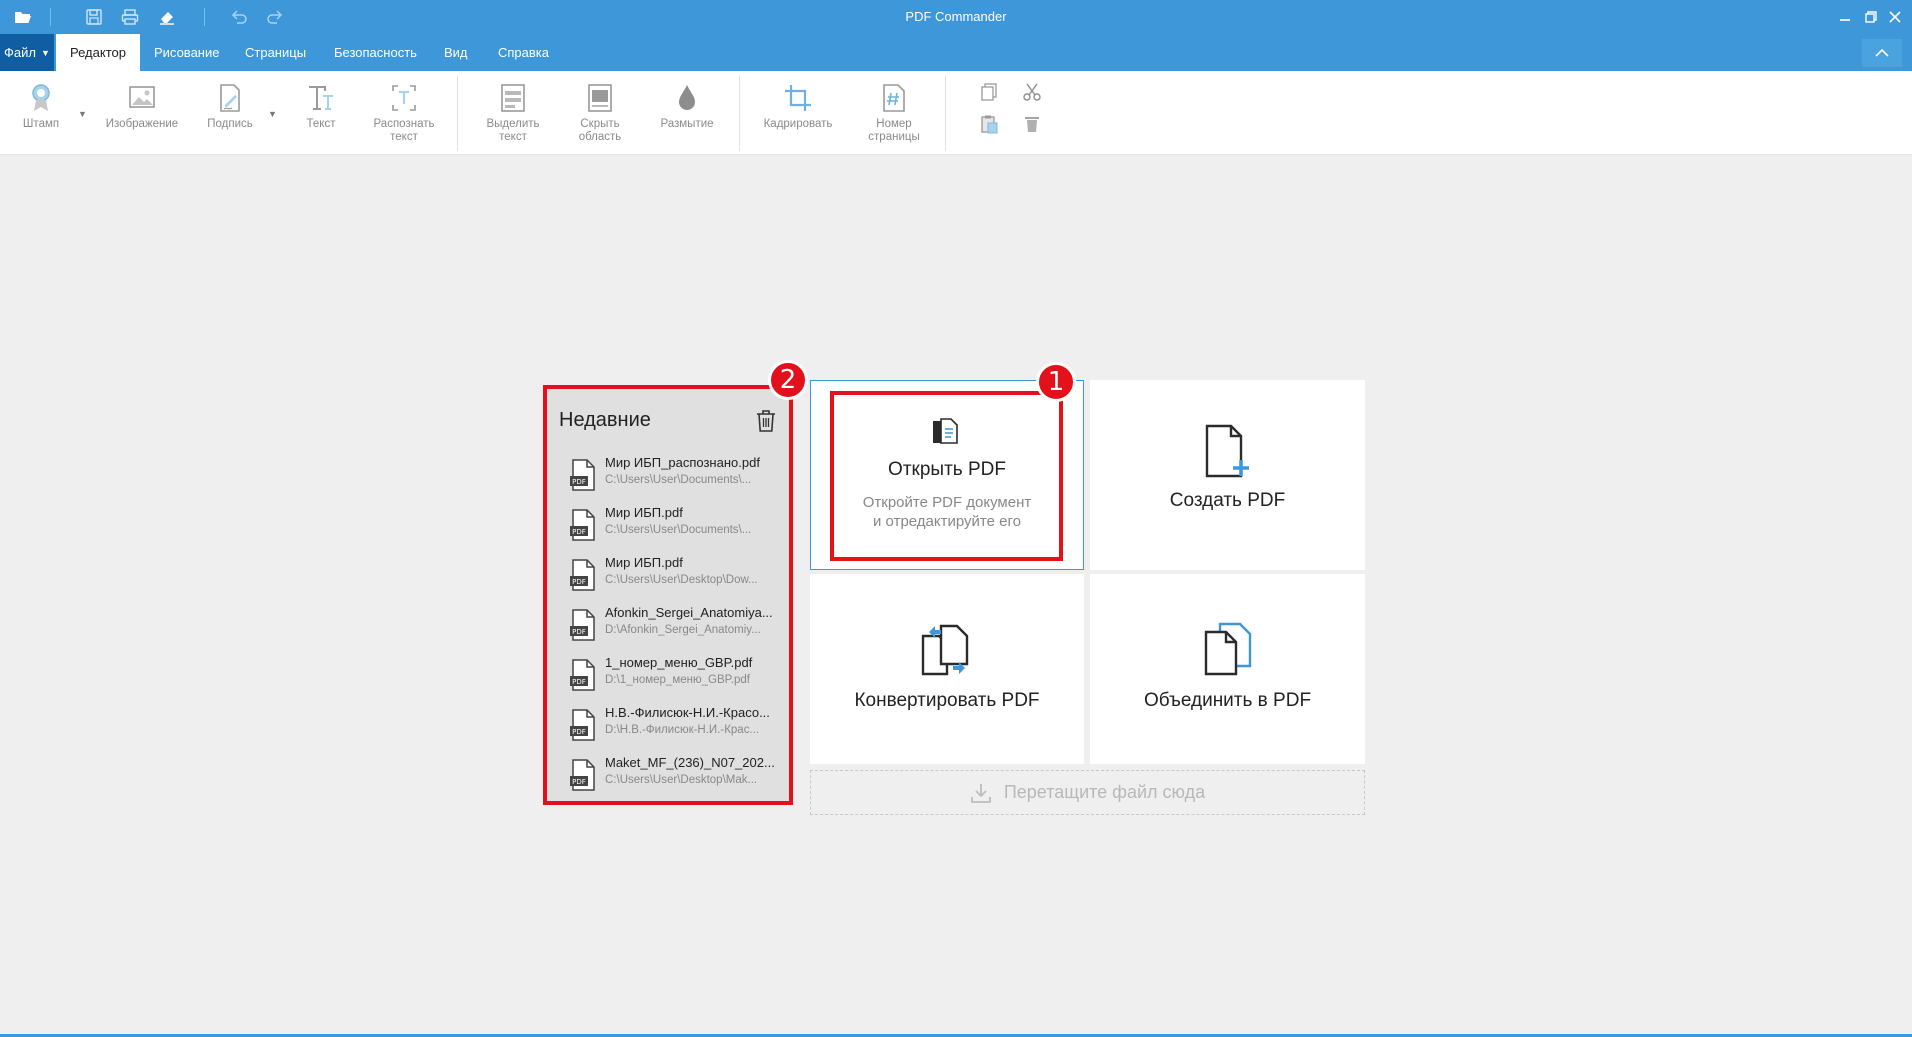 The width and height of the screenshot is (1912, 1037). I want to click on convert-pdf-card: Конвертировать PDF, so click(947, 669).